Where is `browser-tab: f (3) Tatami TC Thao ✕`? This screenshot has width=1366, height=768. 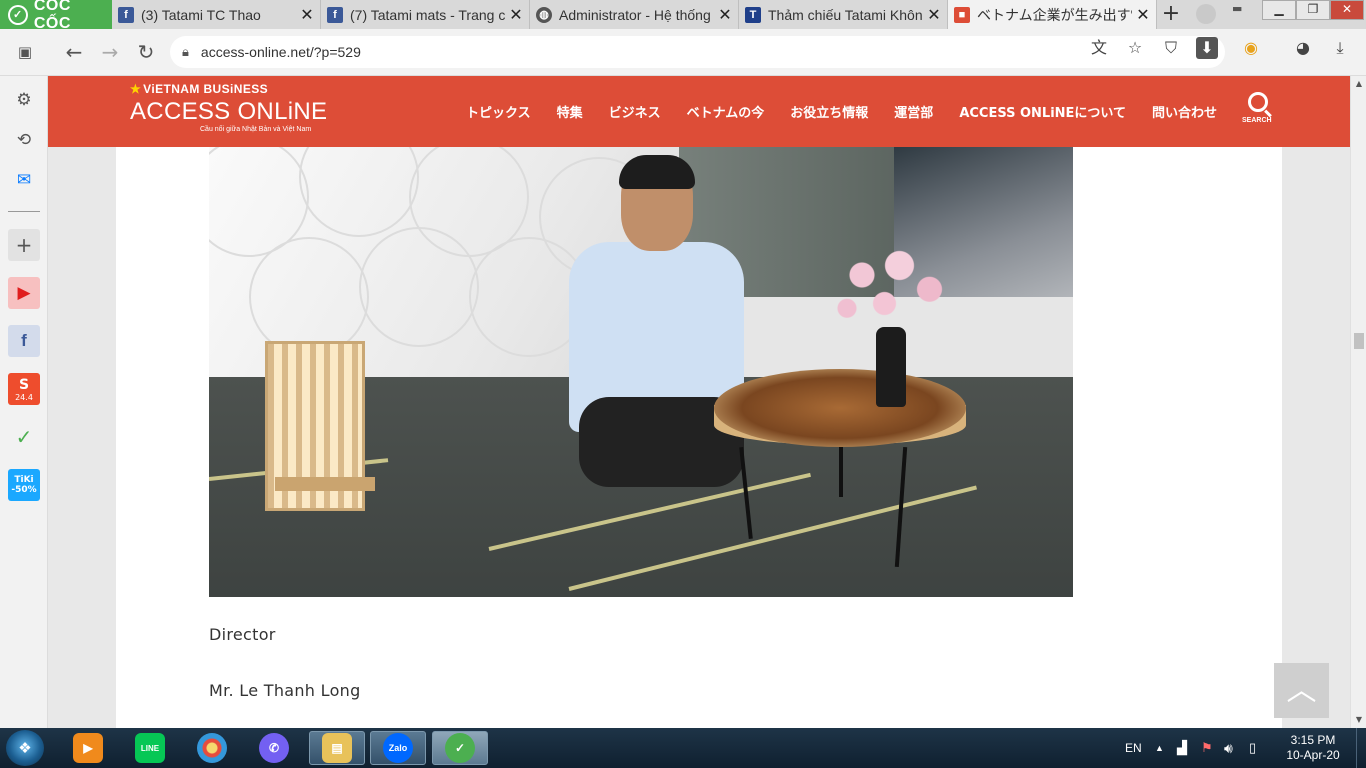 browser-tab: f (3) Tatami TC Thao ✕ is located at coordinates (216, 14).